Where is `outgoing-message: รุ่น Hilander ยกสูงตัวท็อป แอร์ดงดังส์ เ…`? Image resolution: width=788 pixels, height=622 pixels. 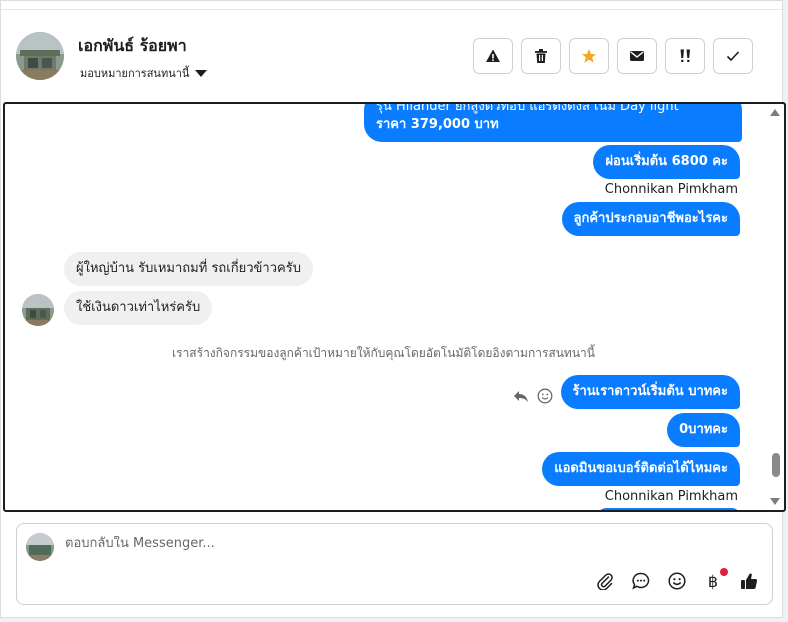 outgoing-message: รุ่น Hilander ยกสูงตัวท็อป แอร์ดงดังส์ เ… is located at coordinates (553, 122).